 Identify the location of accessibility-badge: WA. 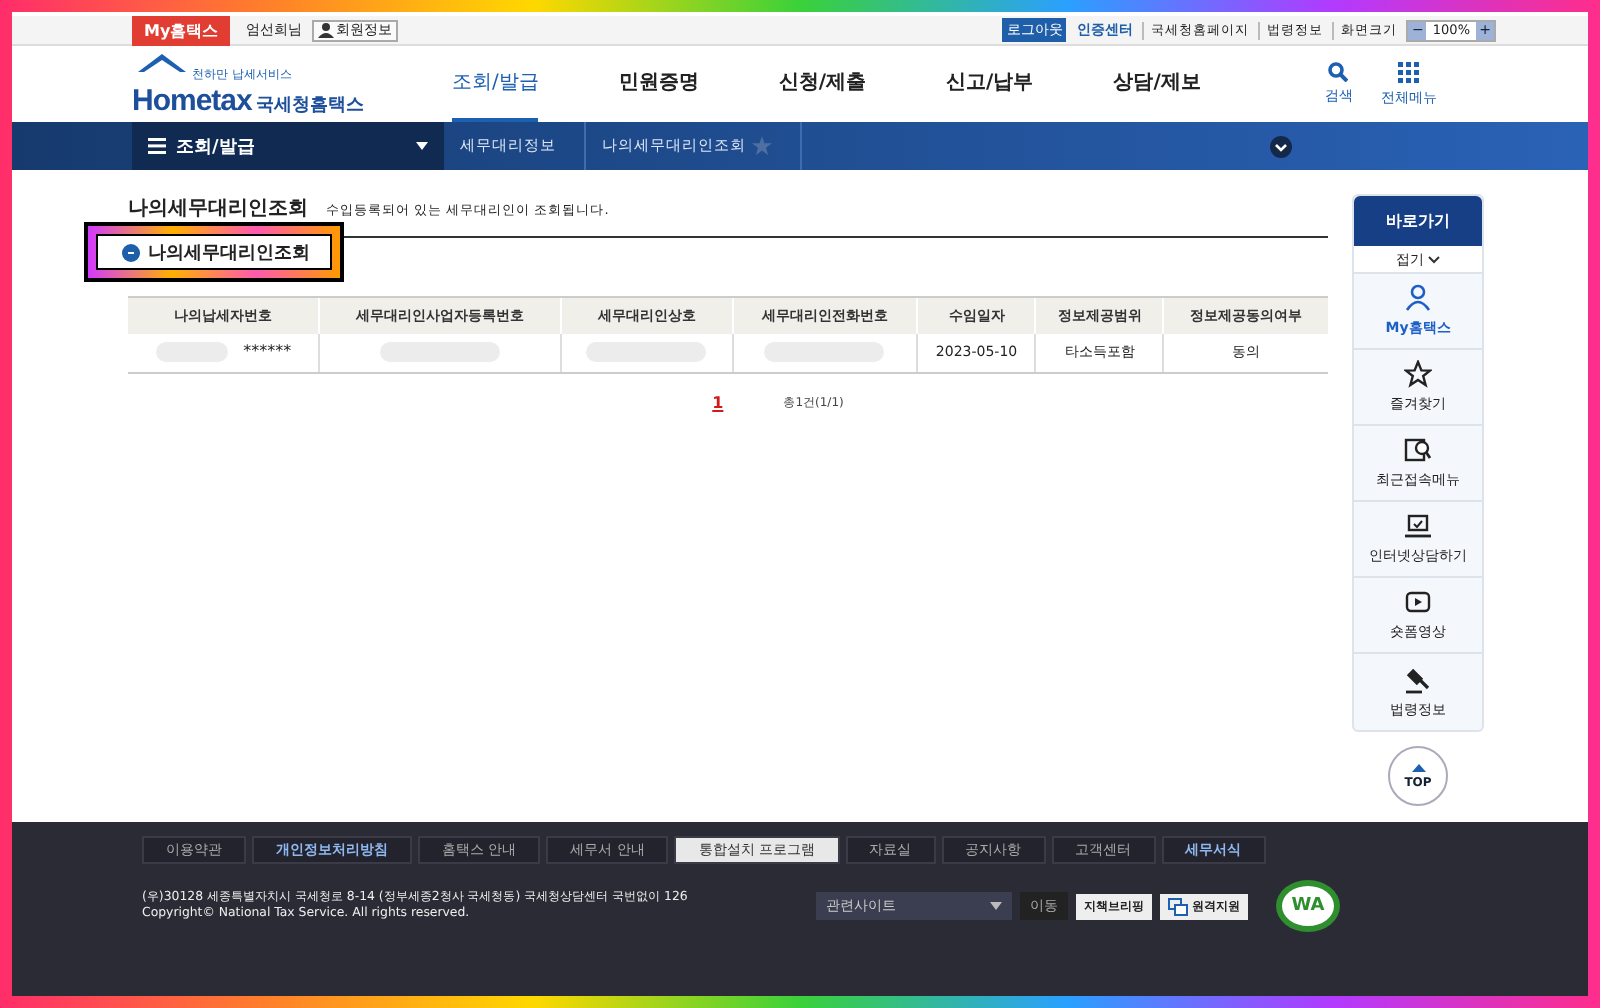
(1308, 906).